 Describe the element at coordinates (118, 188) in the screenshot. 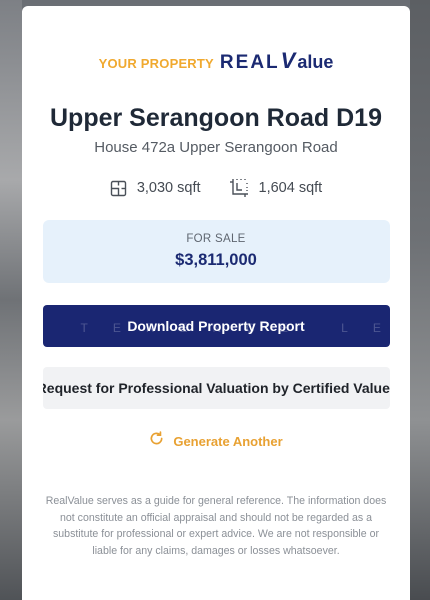

I see `floor-area-icon` at that location.